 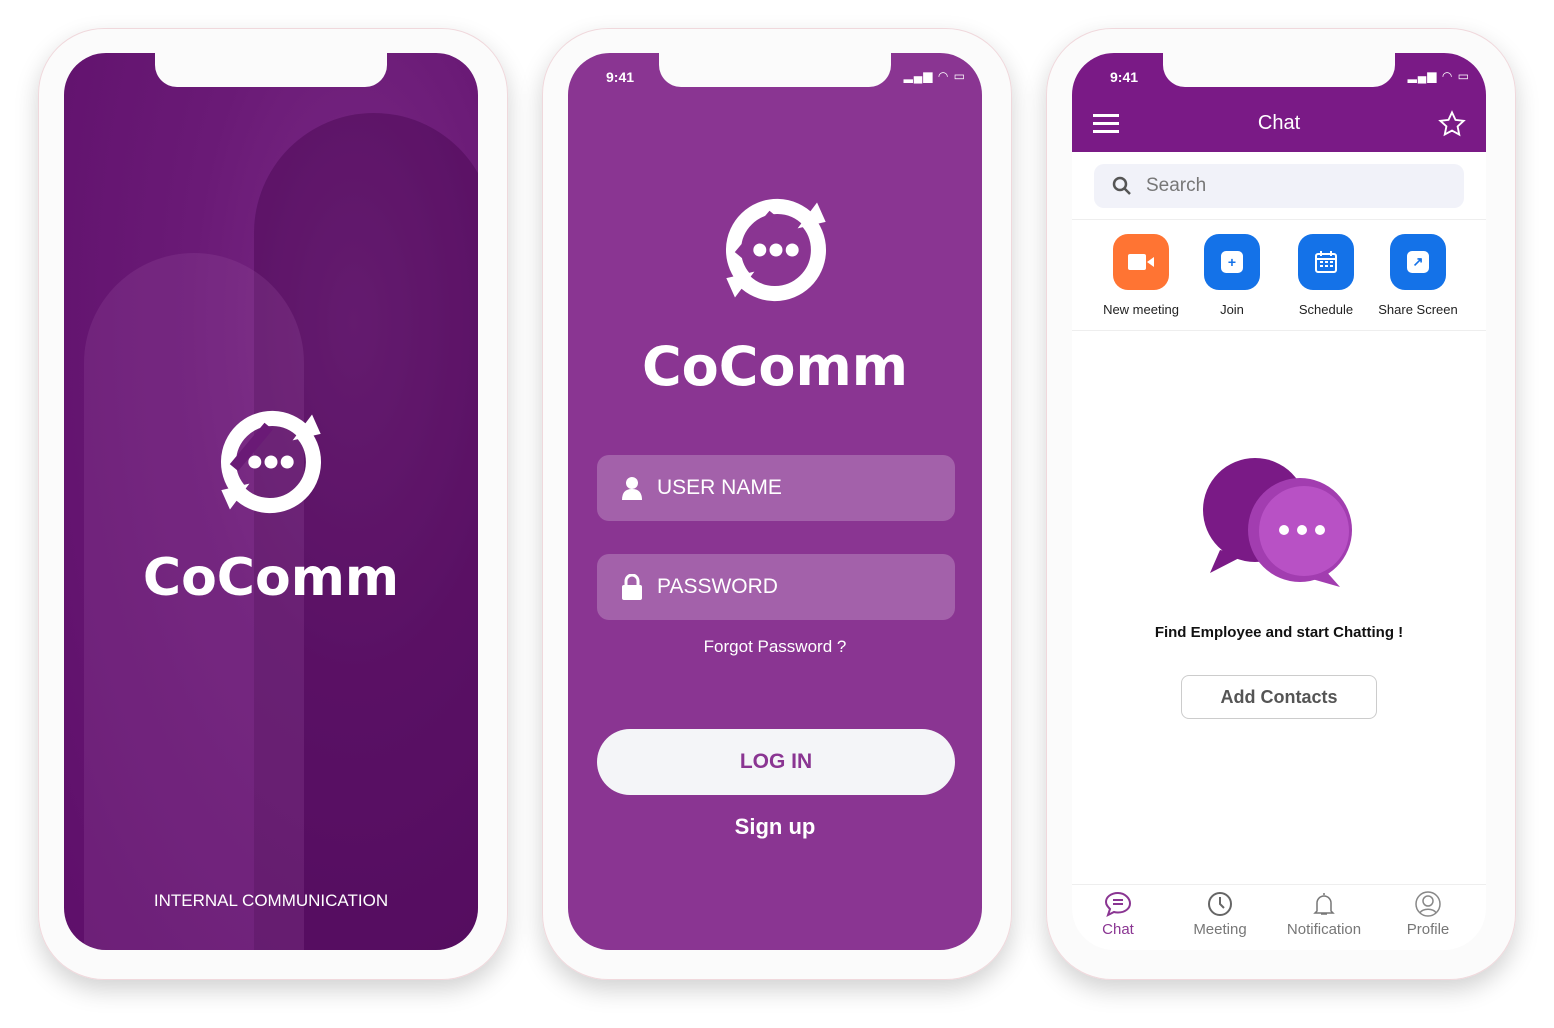 I want to click on nav-notification: Notification, so click(x=1324, y=914).